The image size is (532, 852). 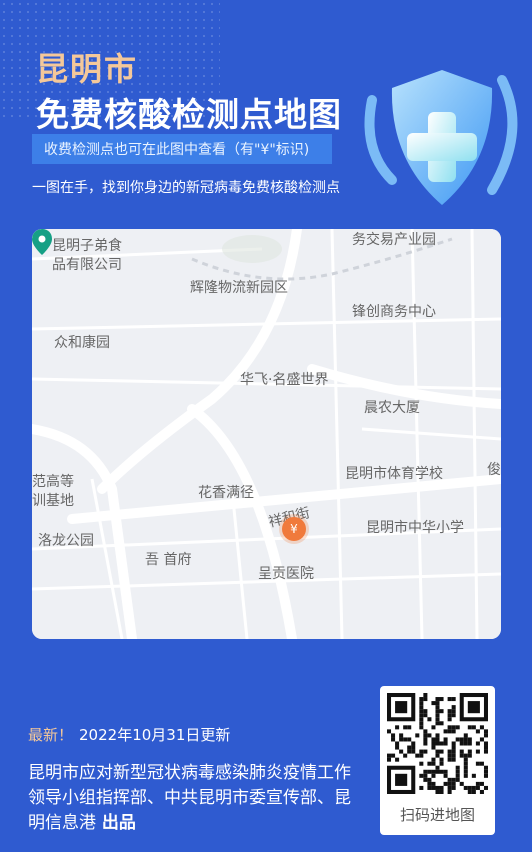 I want to click on map-label: 众和康园, so click(x=82, y=343).